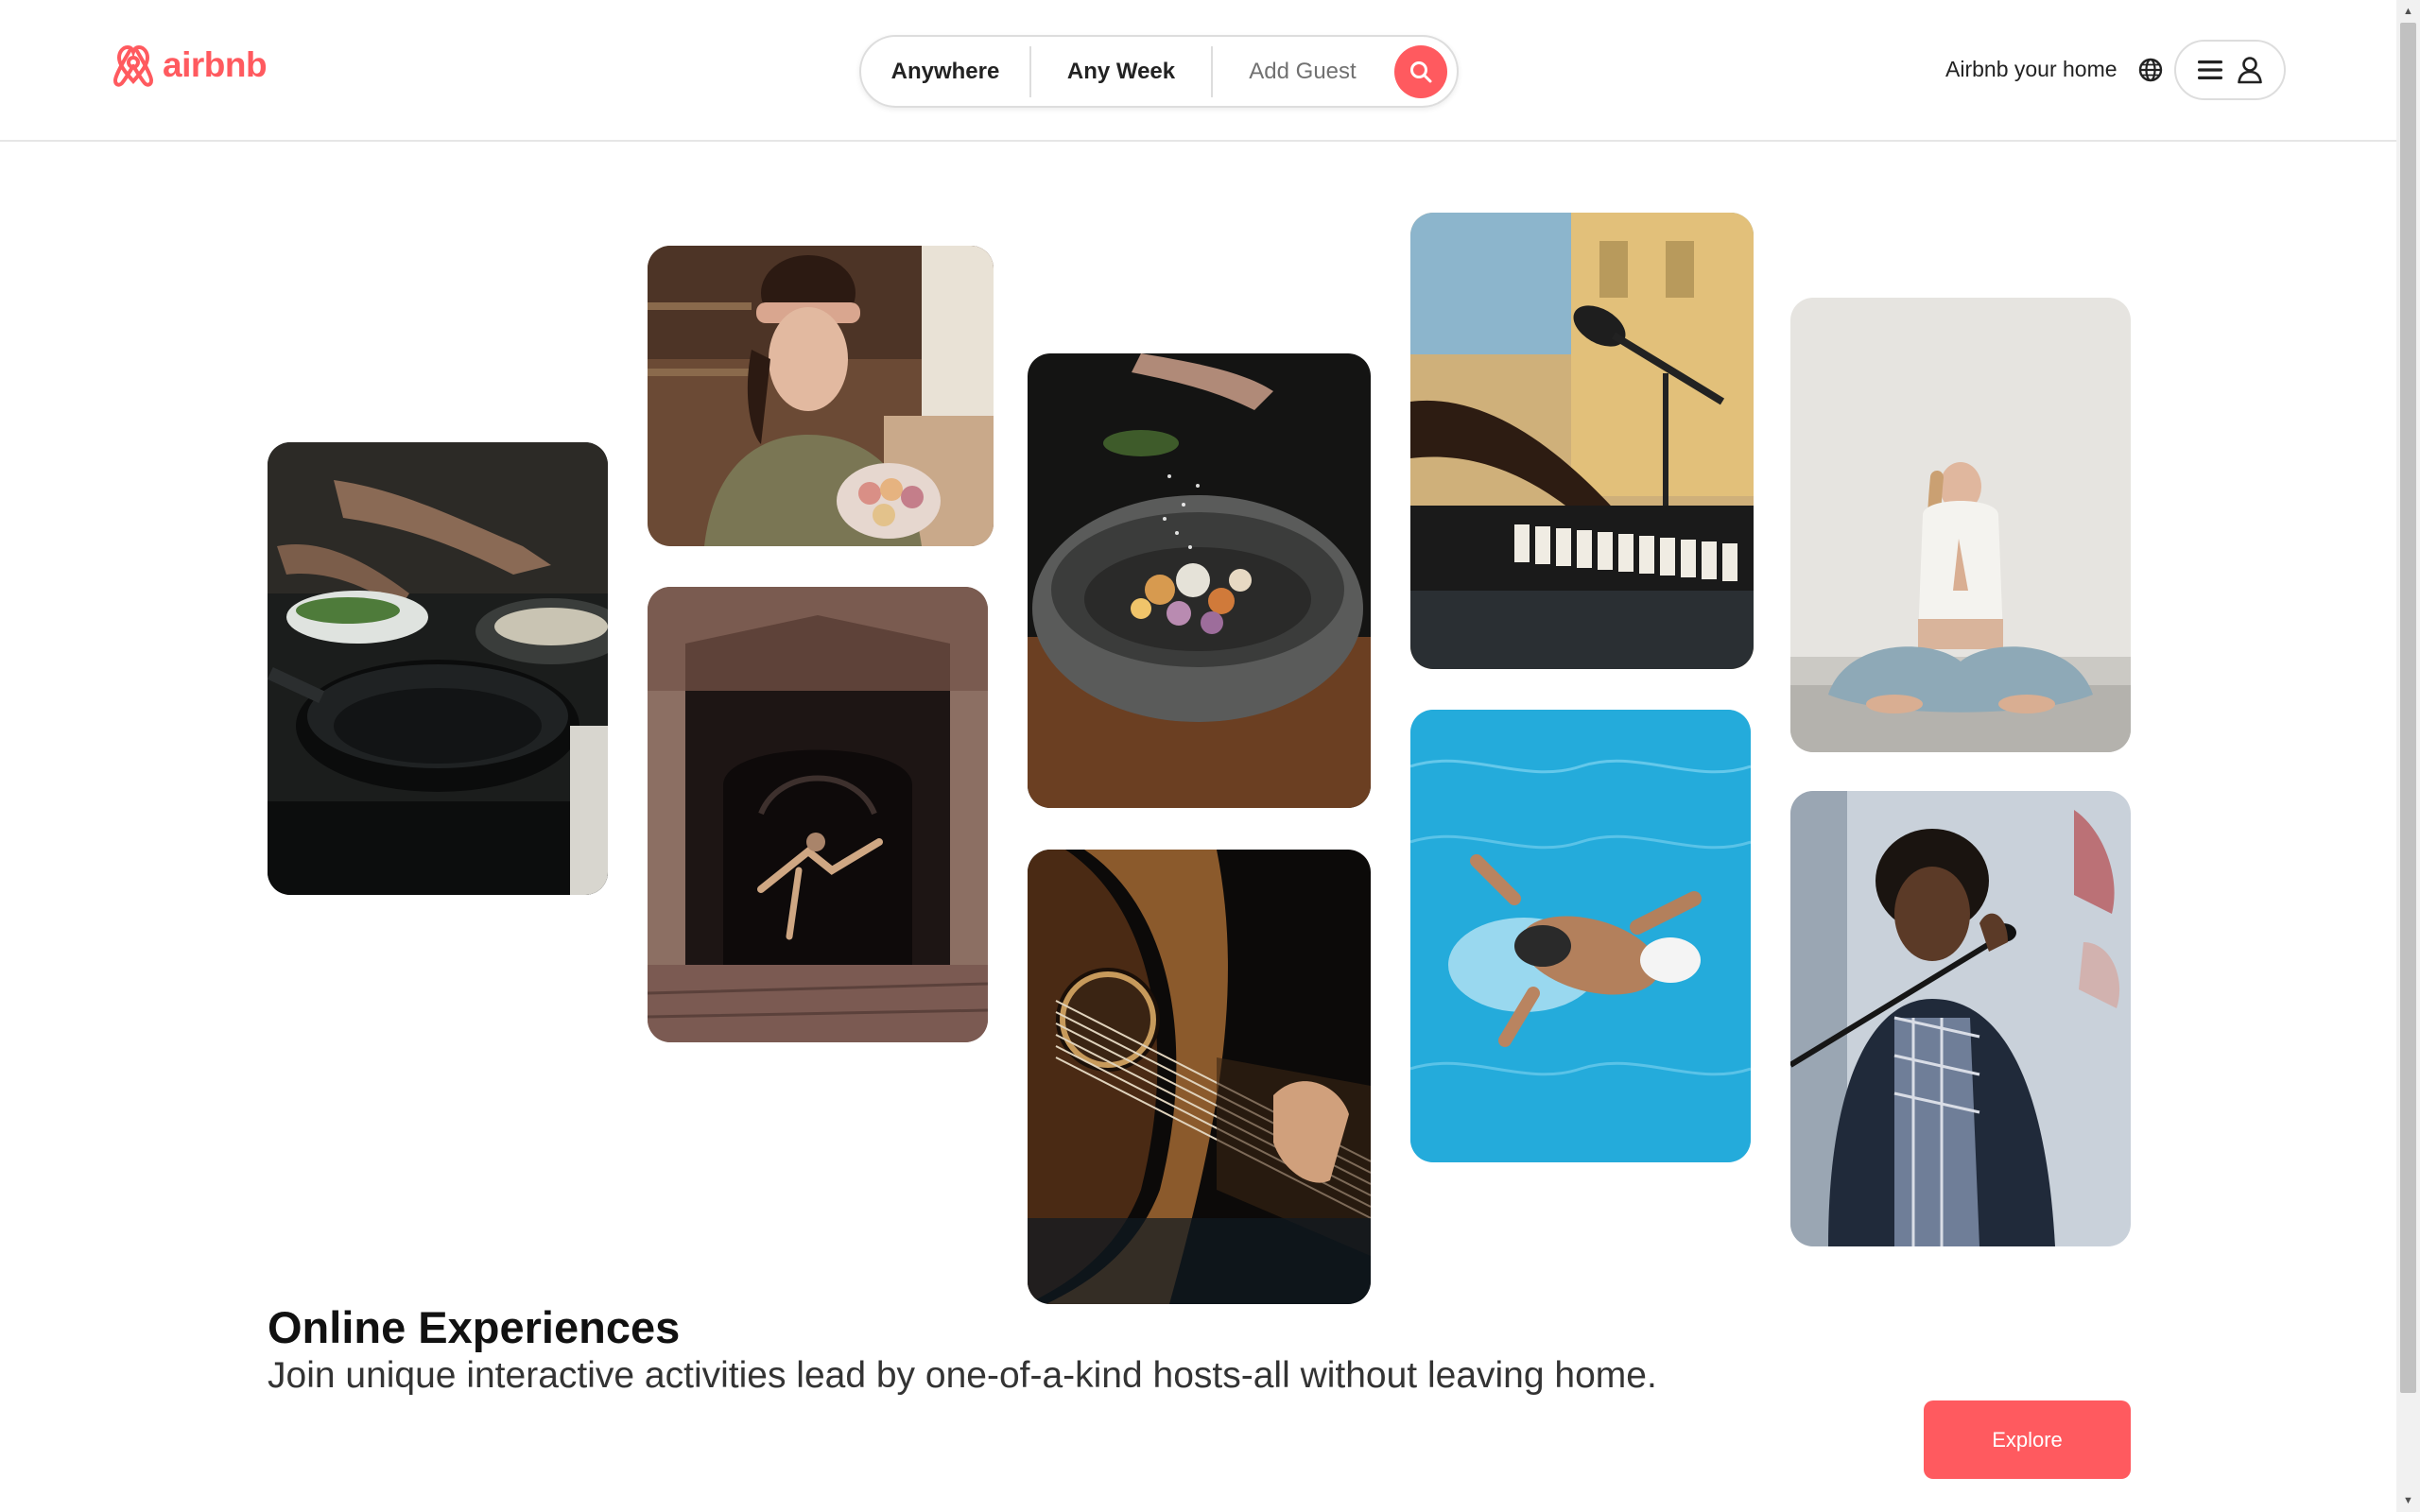 This screenshot has height=1512, width=2420. I want to click on photo-yoga-meditation, so click(1961, 525).